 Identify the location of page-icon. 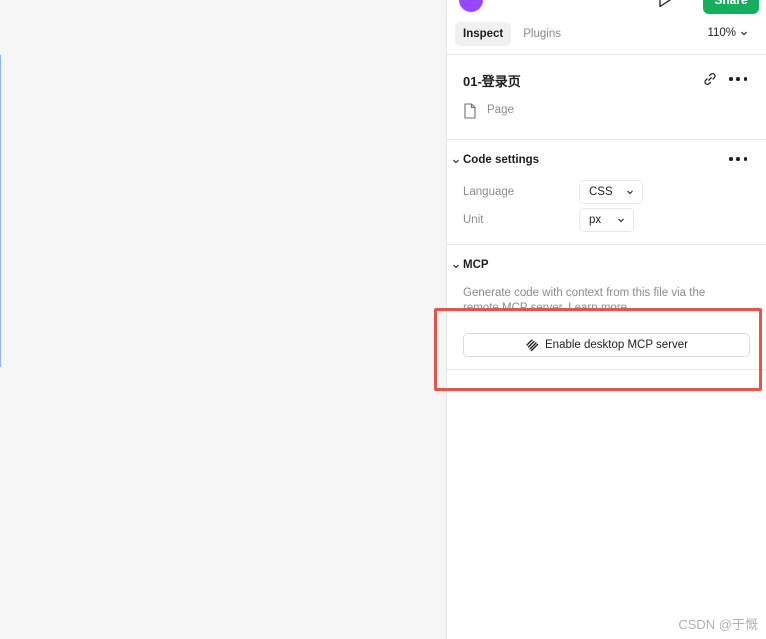
(470, 111).